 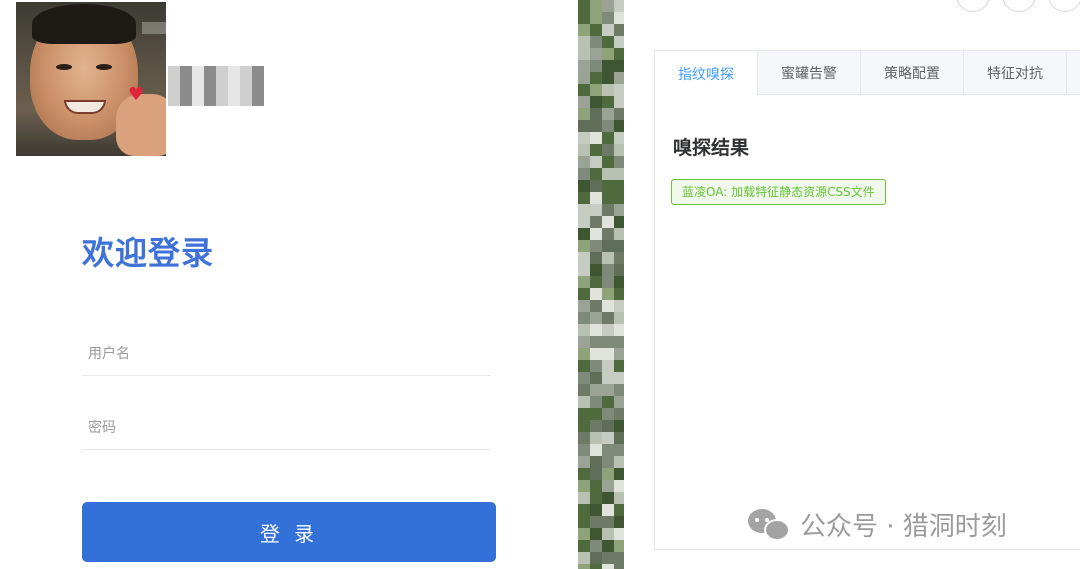 What do you see at coordinates (91, 79) in the screenshot?
I see `avatar: ♥` at bounding box center [91, 79].